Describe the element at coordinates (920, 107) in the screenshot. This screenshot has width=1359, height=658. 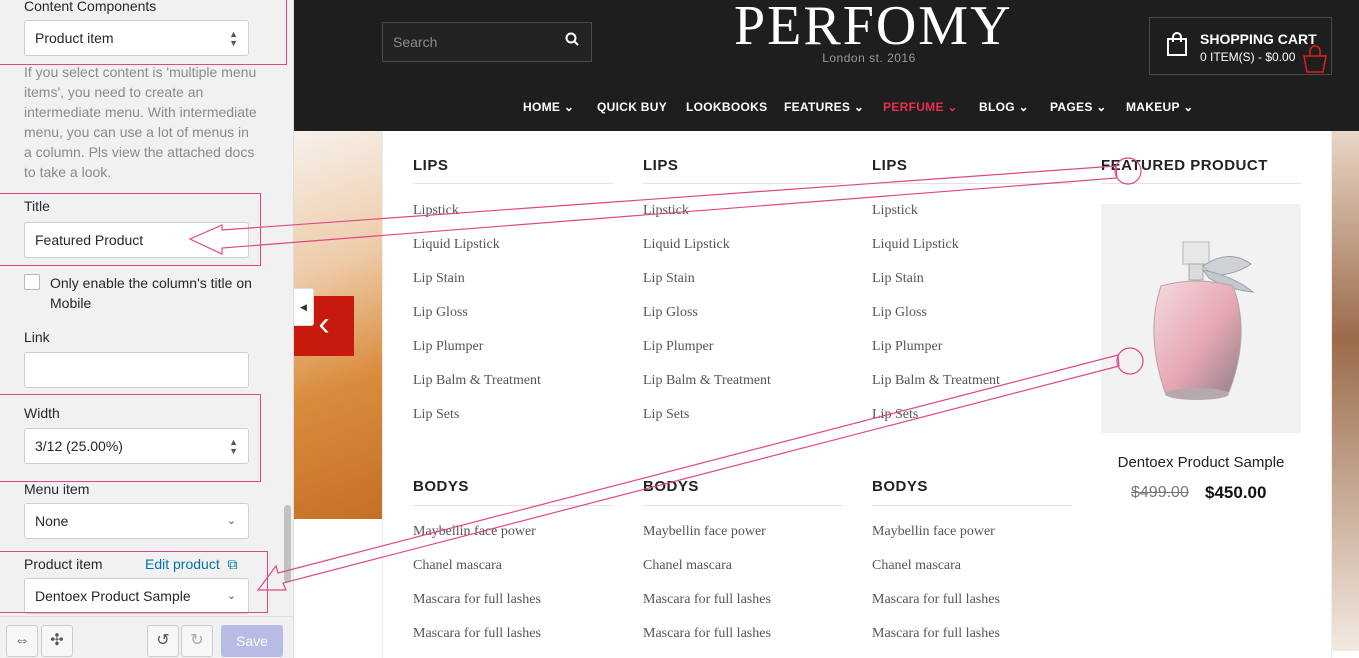
I see `nav-perfume: PERFUME ⌄` at that location.